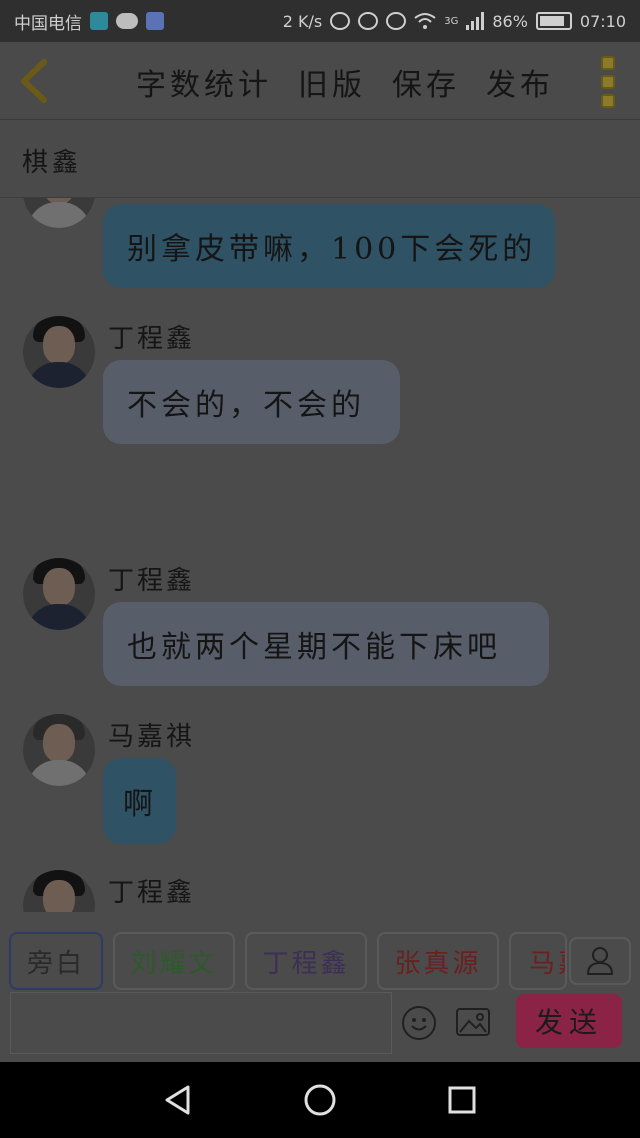 The width and height of the screenshot is (640, 1138). What do you see at coordinates (99, 21) in the screenshot?
I see `shield-icon` at bounding box center [99, 21].